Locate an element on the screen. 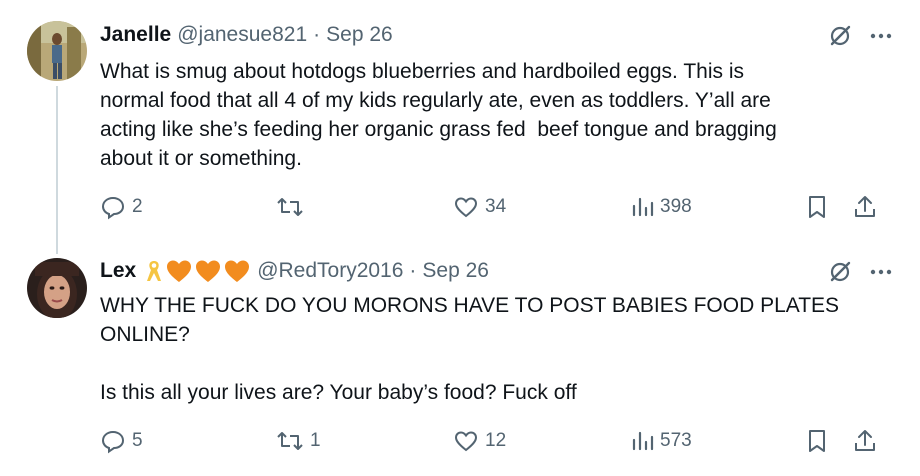 Image resolution: width=920 pixels, height=476 pixels. tweet-header: Janelle @janesue821 · Sep 26 is located at coordinates (246, 35).